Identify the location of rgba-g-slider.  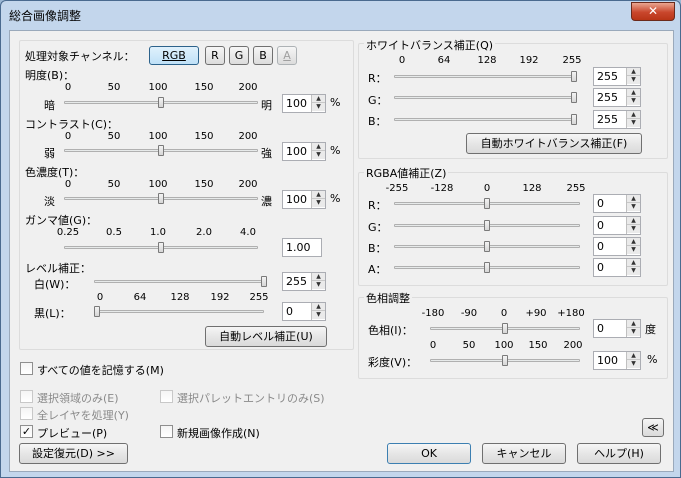
(487, 226).